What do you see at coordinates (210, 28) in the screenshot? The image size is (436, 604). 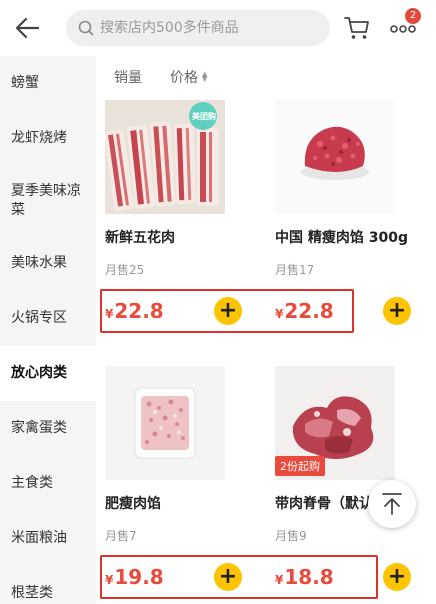 I see `search-input` at bounding box center [210, 28].